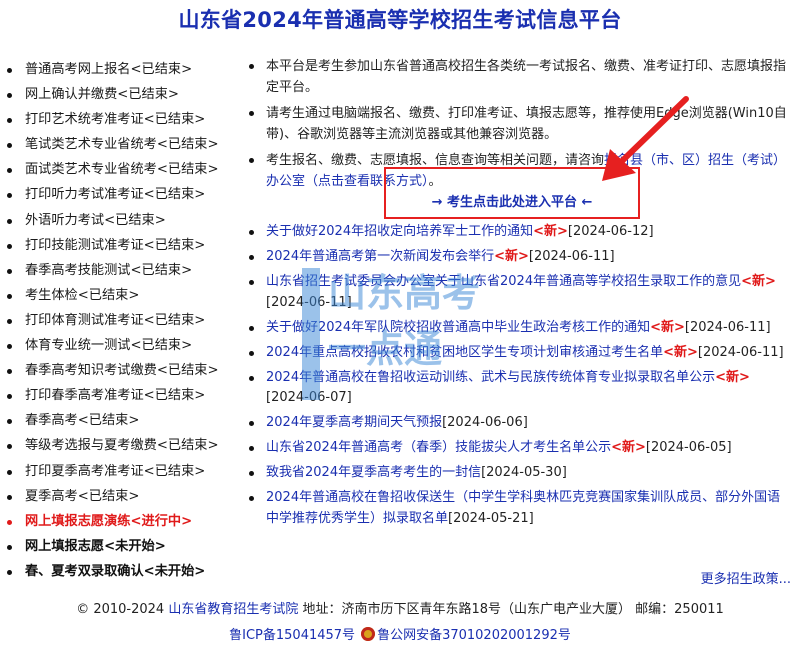 Image resolution: width=800 pixels, height=646 pixels. I want to click on news-item: 2024年普通高考第一次新闻发布会举行<新>[2024-06-11], so click(519, 257).